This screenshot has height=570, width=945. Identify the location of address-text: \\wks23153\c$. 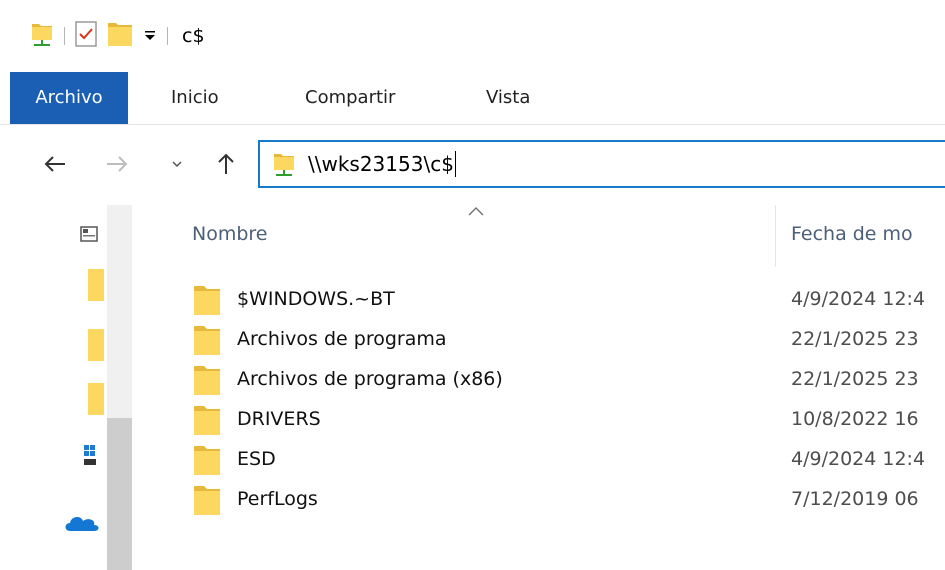
(381, 164).